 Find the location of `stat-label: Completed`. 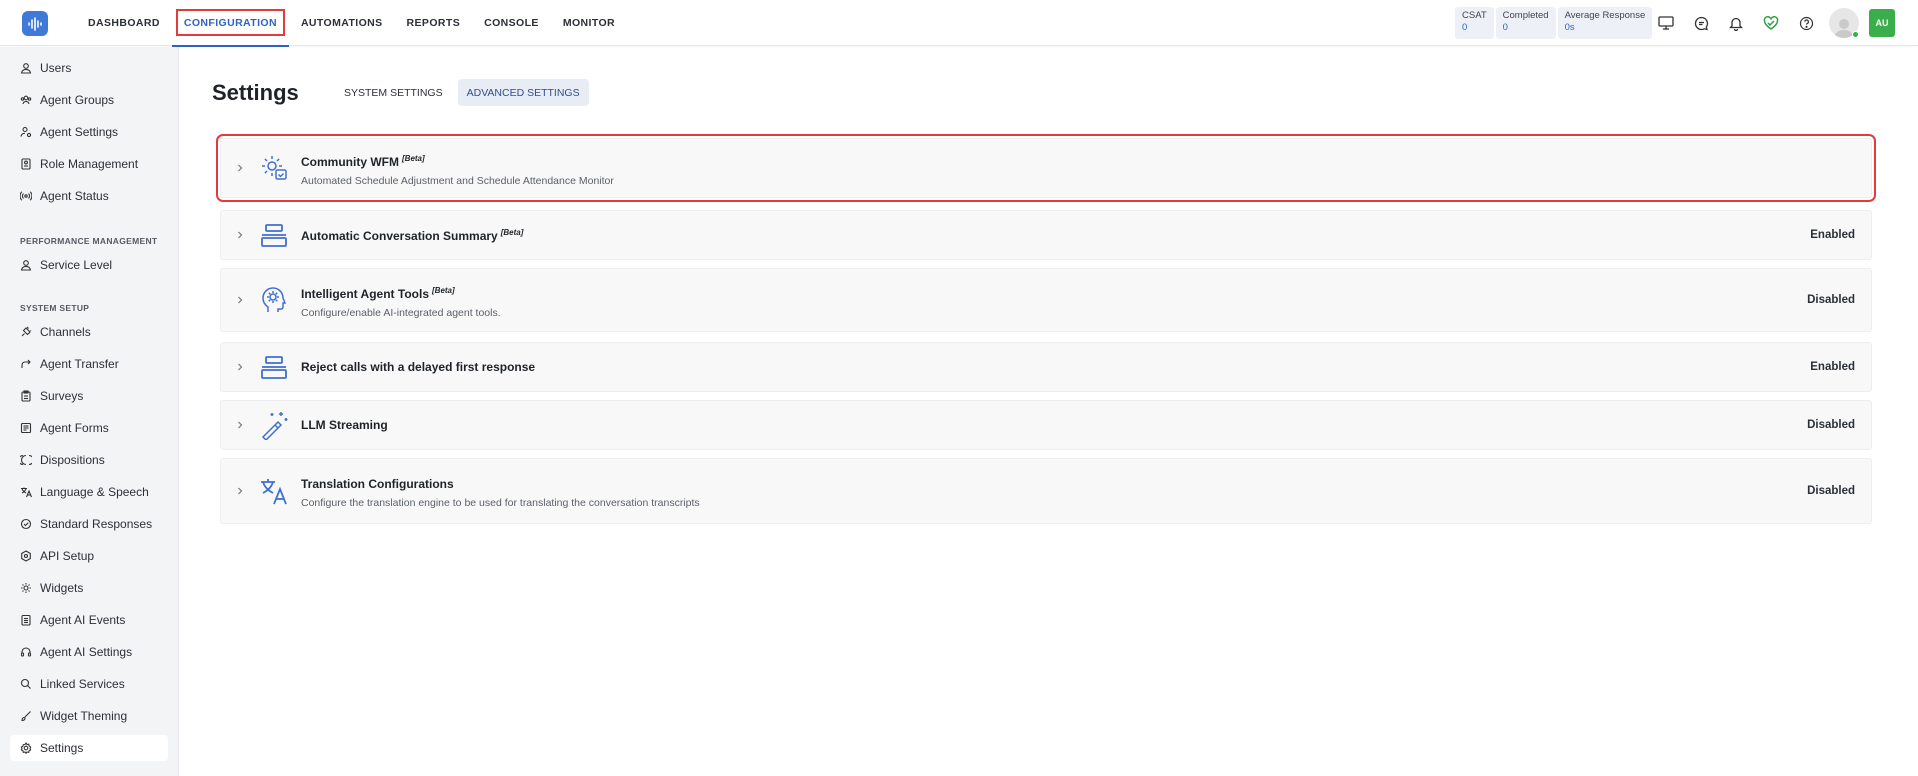

stat-label: Completed is located at coordinates (1525, 15).